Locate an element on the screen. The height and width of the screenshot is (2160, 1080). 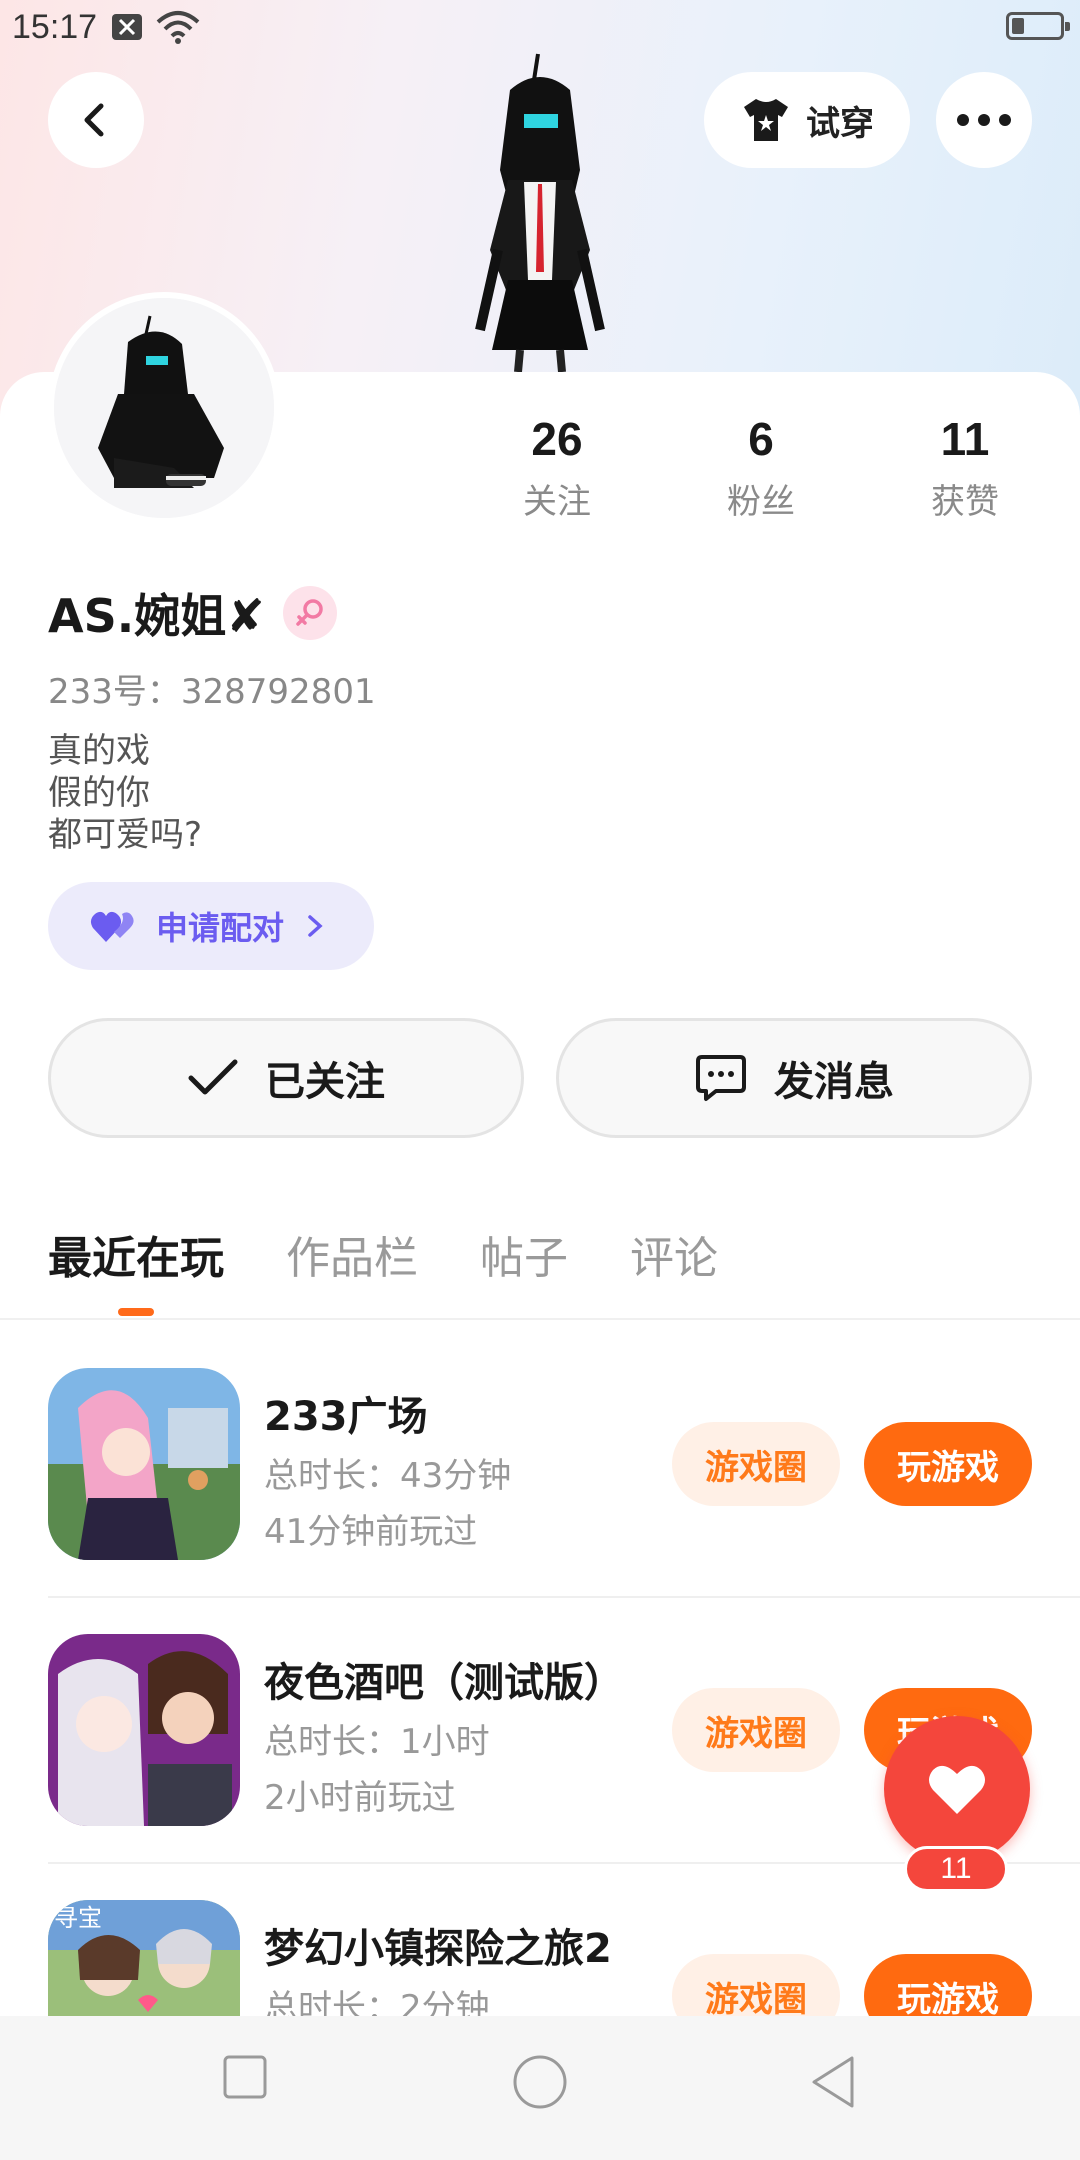
play-game-button: 玩游戏 is located at coordinates (948, 1464).